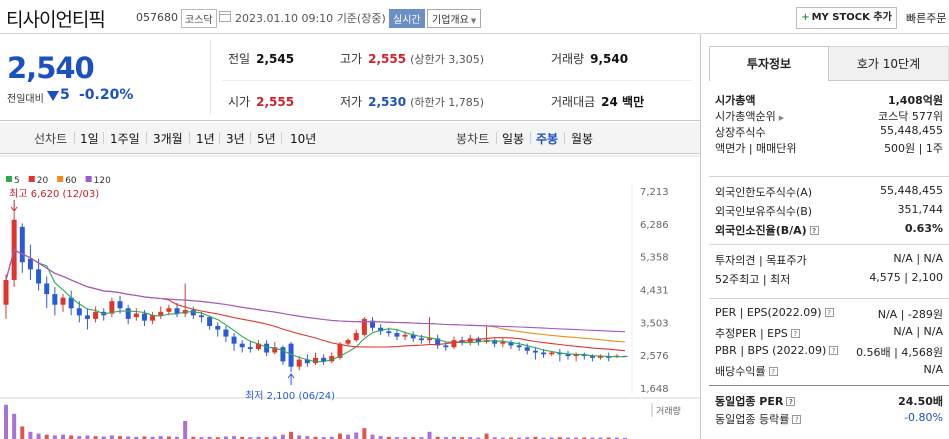 The height and width of the screenshot is (439, 949). I want to click on calendar-icon, so click(225, 16).